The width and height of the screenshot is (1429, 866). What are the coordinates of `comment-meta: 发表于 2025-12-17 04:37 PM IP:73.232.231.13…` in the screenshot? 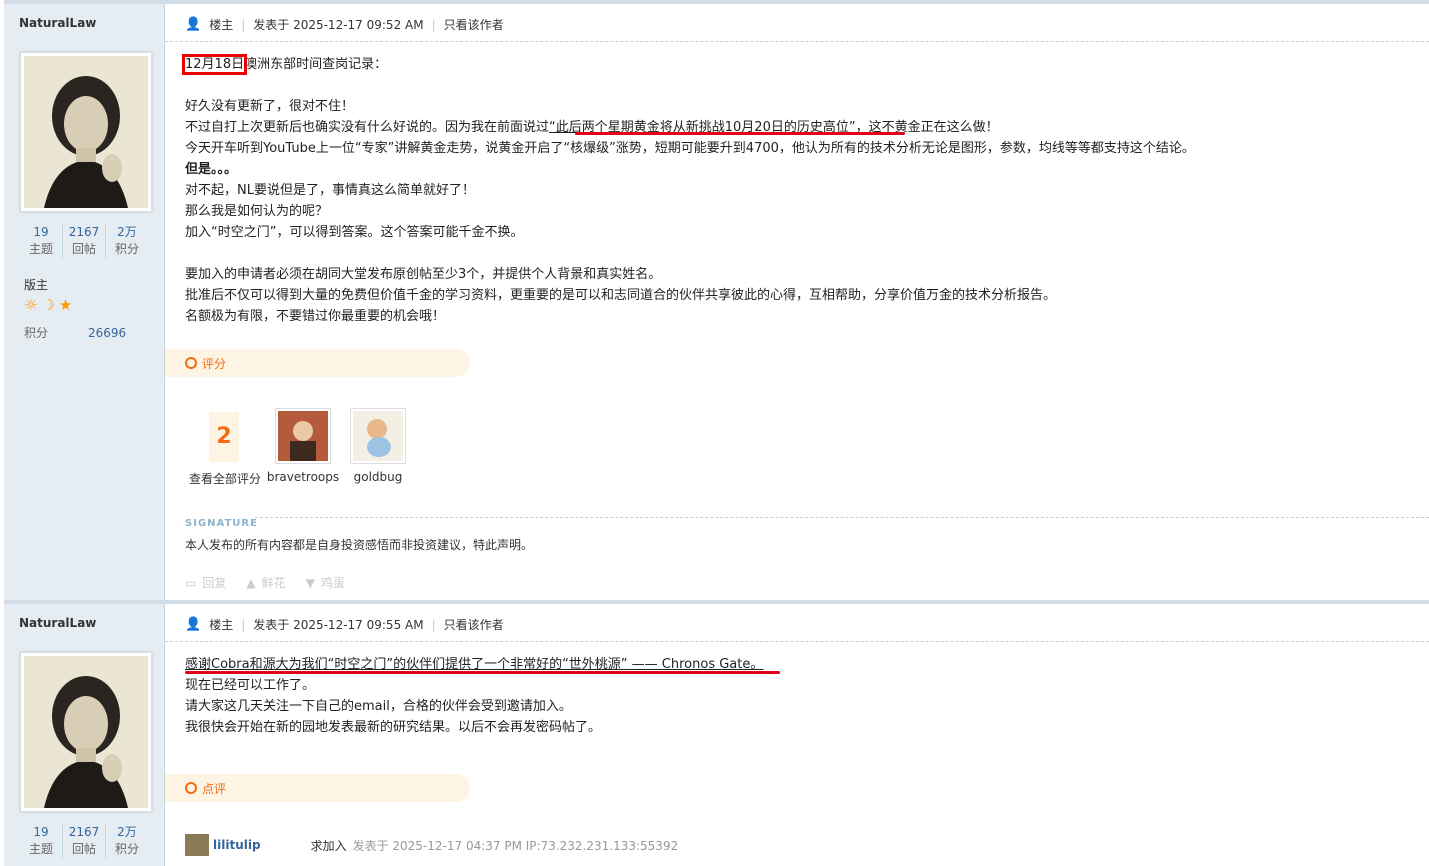 It's located at (515, 845).